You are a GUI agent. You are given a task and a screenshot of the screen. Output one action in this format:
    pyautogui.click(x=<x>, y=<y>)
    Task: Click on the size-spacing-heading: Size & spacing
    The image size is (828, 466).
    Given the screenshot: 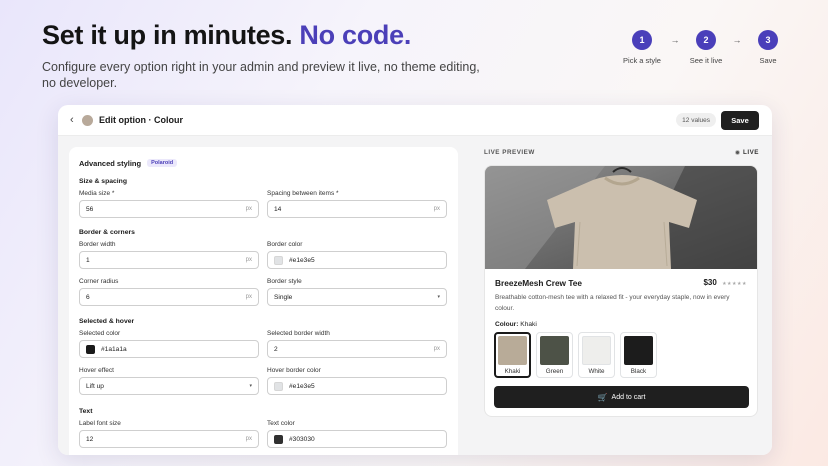 What is the action you would take?
    pyautogui.click(x=103, y=181)
    